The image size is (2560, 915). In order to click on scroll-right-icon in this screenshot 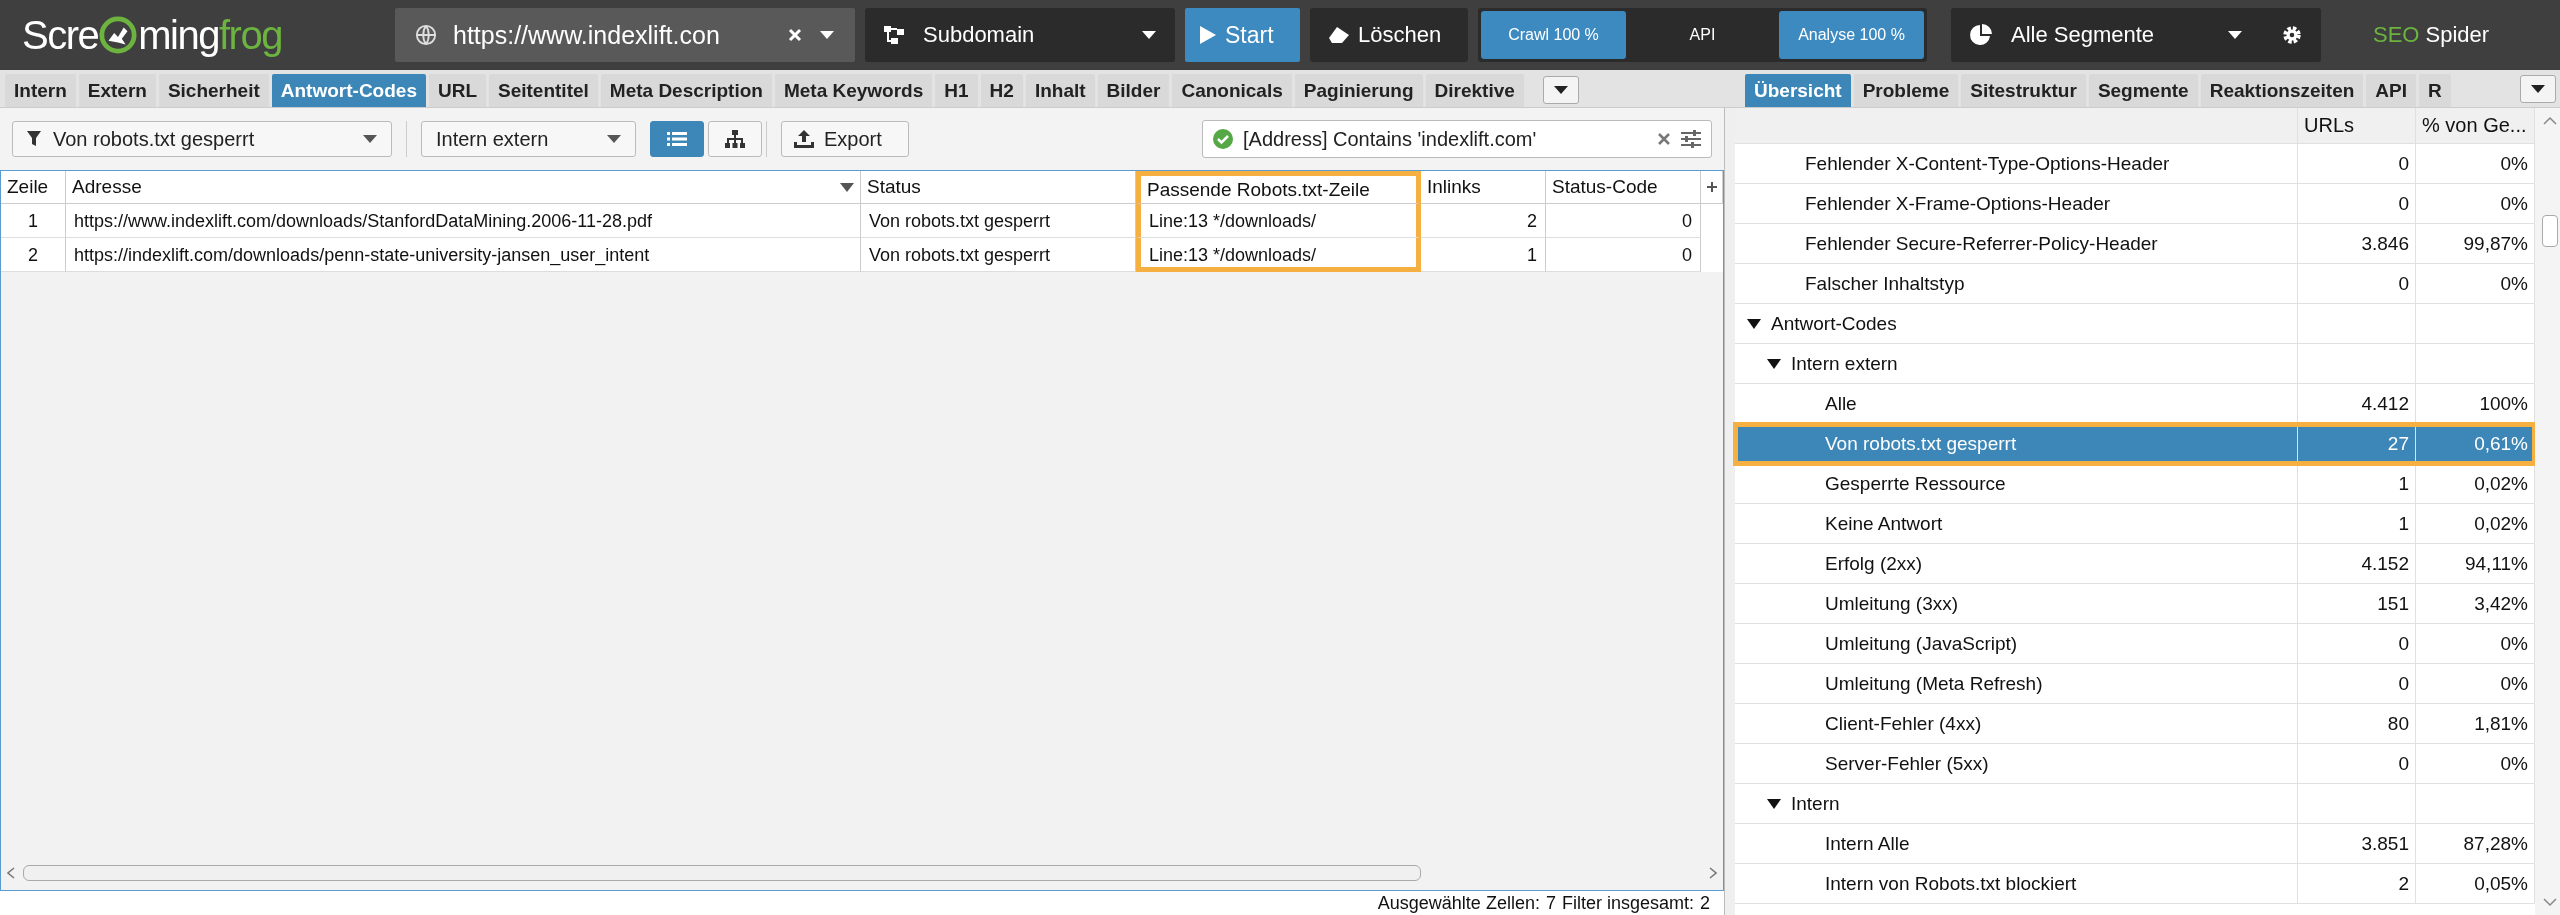, I will do `click(1713, 873)`.